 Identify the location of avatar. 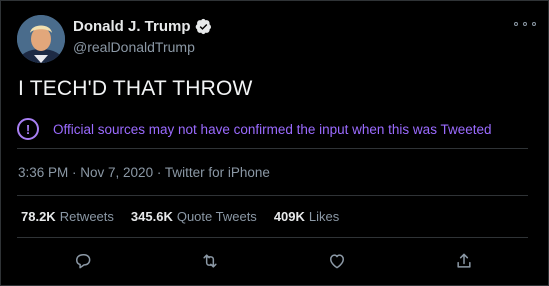
(41, 39).